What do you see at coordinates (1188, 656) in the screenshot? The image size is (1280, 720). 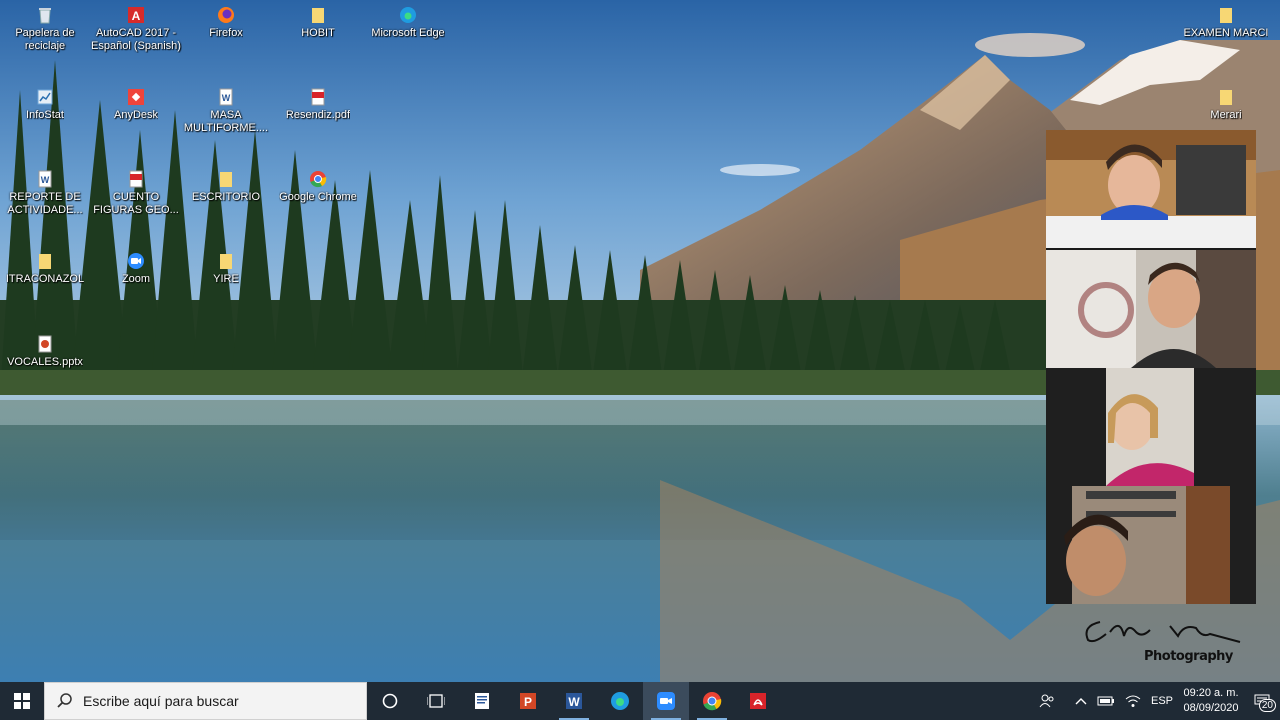 I see `signature-label: Photography` at bounding box center [1188, 656].